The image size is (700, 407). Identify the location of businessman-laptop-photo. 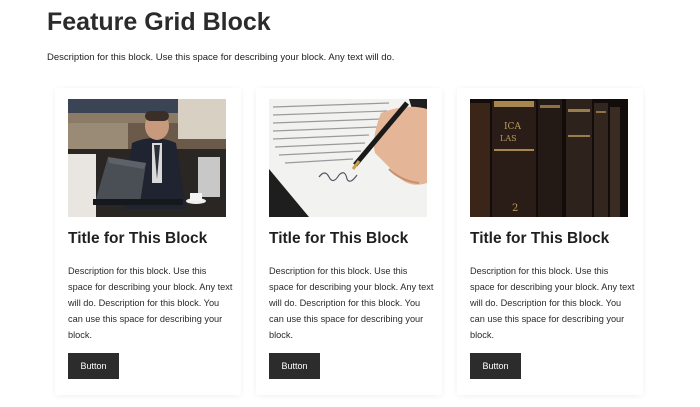
(147, 158).